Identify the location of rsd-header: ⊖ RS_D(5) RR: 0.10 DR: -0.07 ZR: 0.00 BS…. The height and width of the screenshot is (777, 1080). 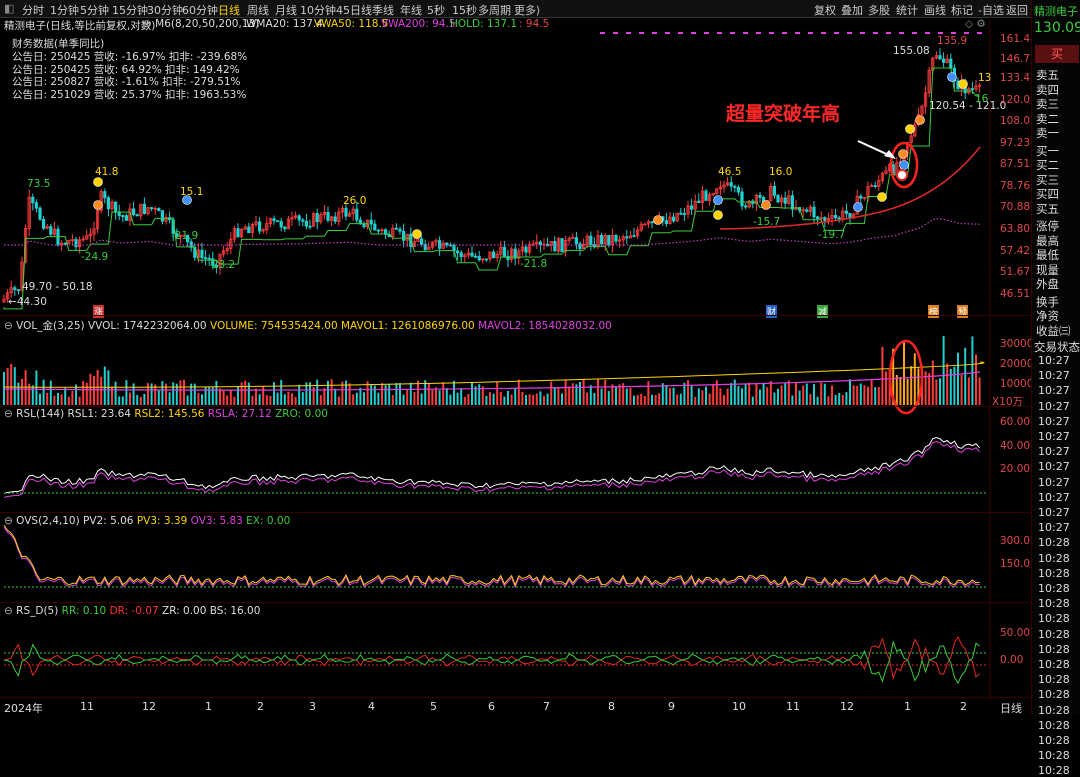
(132, 611).